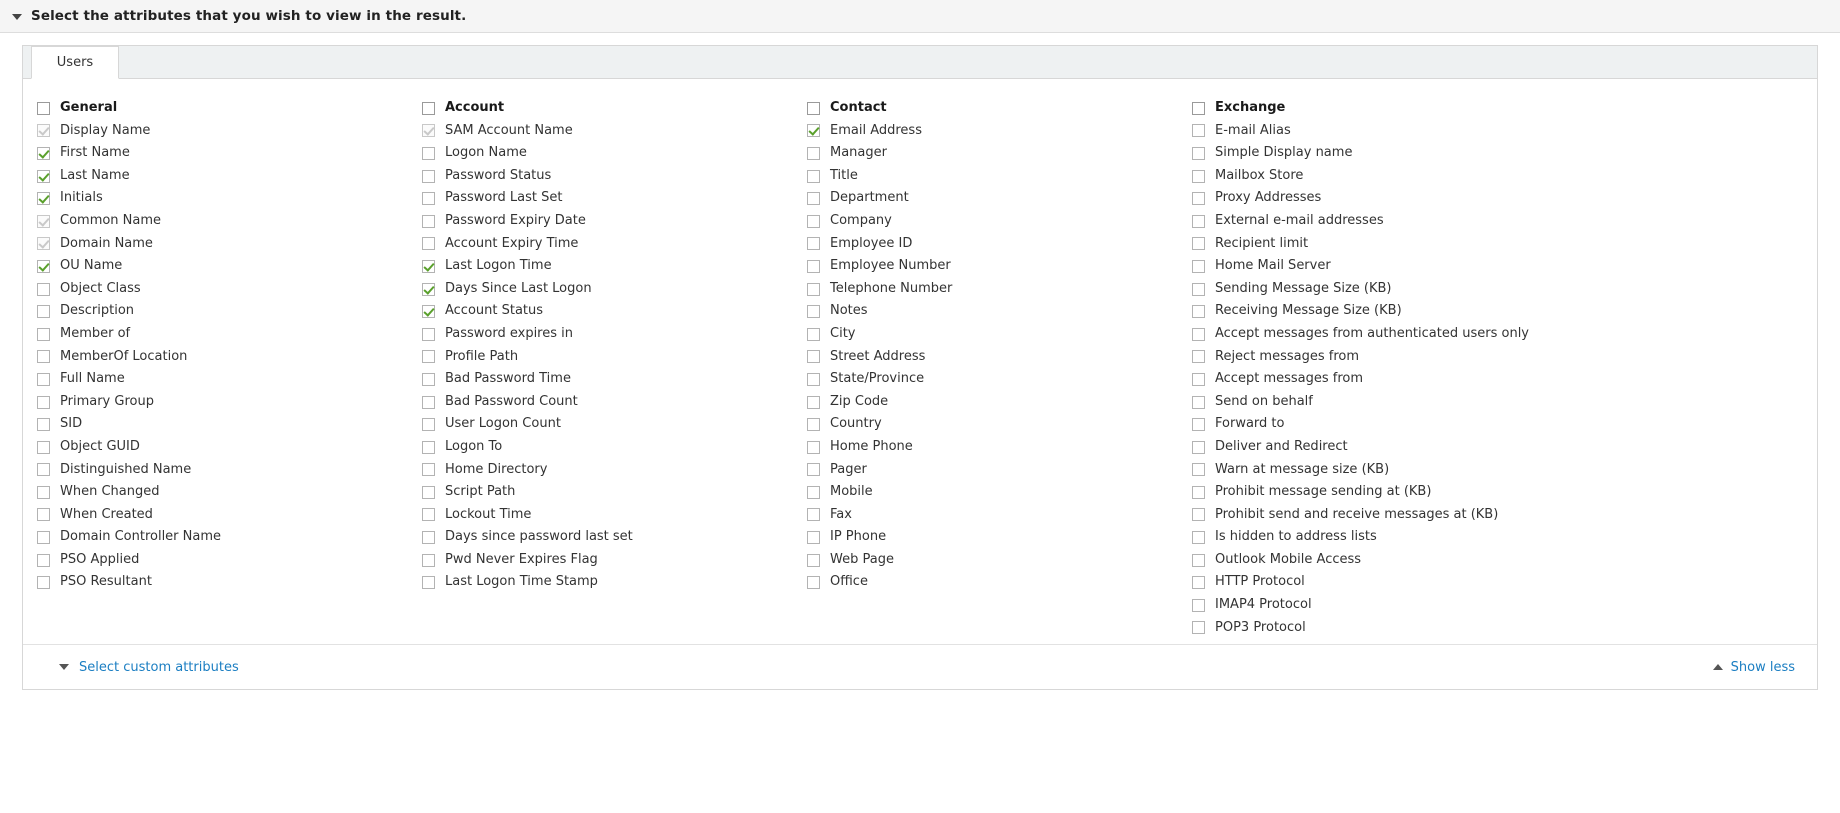 The height and width of the screenshot is (813, 1840). Describe the element at coordinates (813, 357) in the screenshot. I see `checkbox-street-address` at that location.